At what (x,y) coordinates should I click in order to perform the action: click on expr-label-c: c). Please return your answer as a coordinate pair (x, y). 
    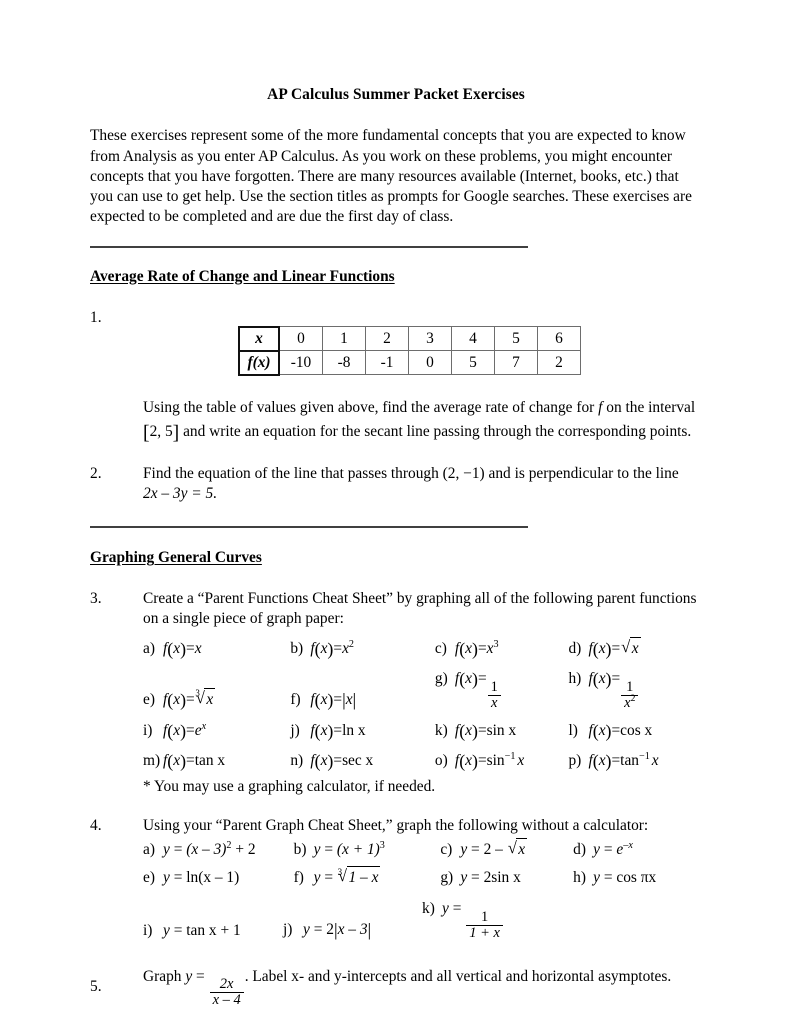
    Looking at the image, I should click on (446, 850).